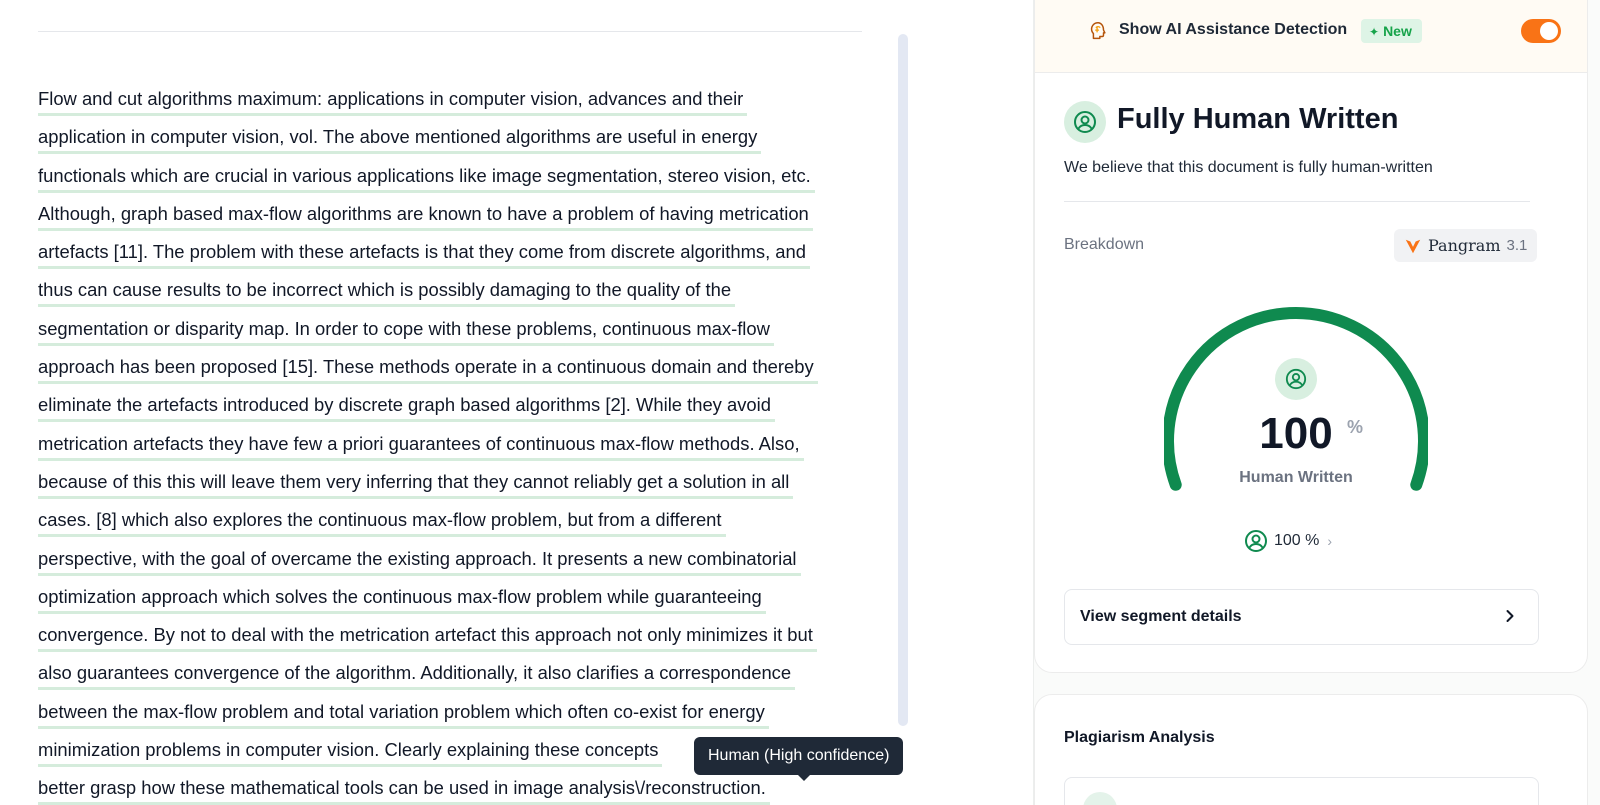  What do you see at coordinates (903, 380) in the screenshot?
I see `document-scrollbar` at bounding box center [903, 380].